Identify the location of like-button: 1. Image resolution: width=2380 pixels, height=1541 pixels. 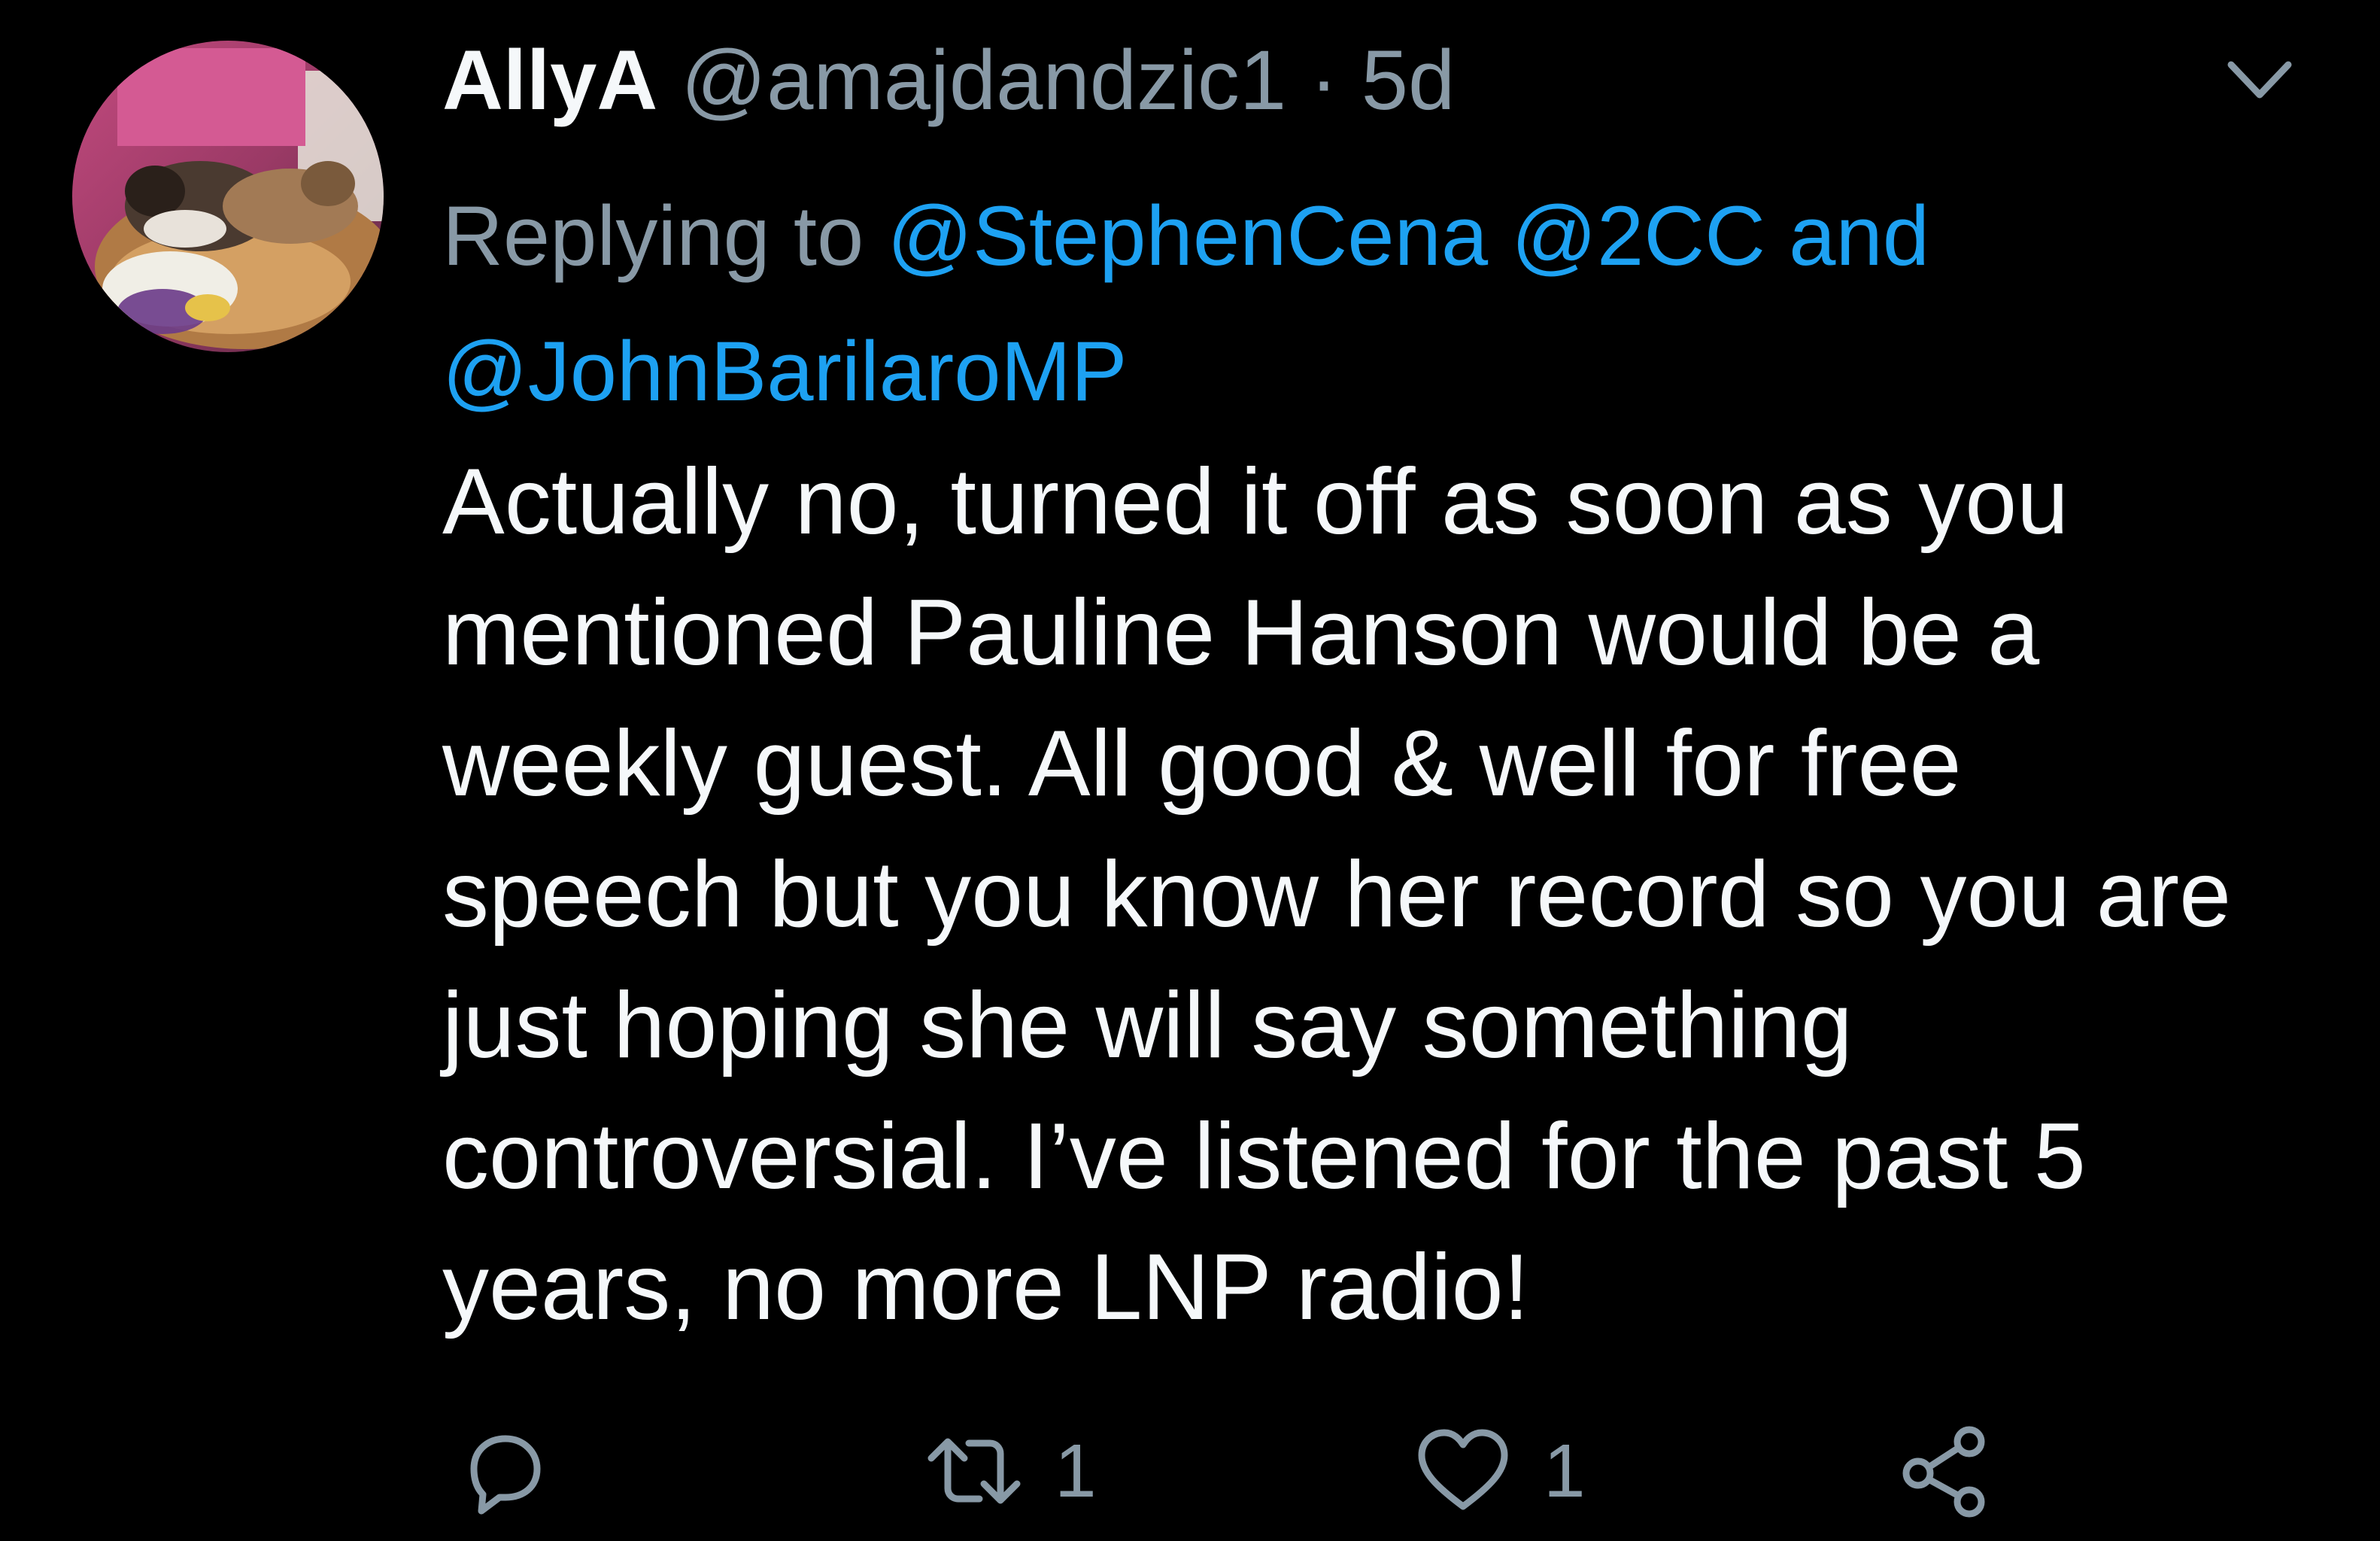
(1500, 1471).